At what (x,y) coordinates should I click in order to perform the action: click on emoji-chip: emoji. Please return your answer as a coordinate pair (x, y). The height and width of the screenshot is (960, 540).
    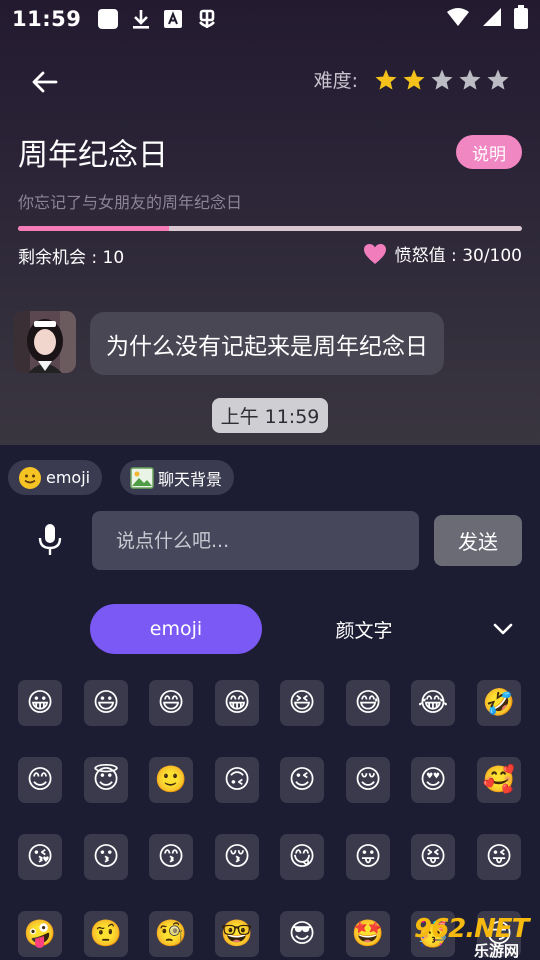
    Looking at the image, I should click on (55, 477).